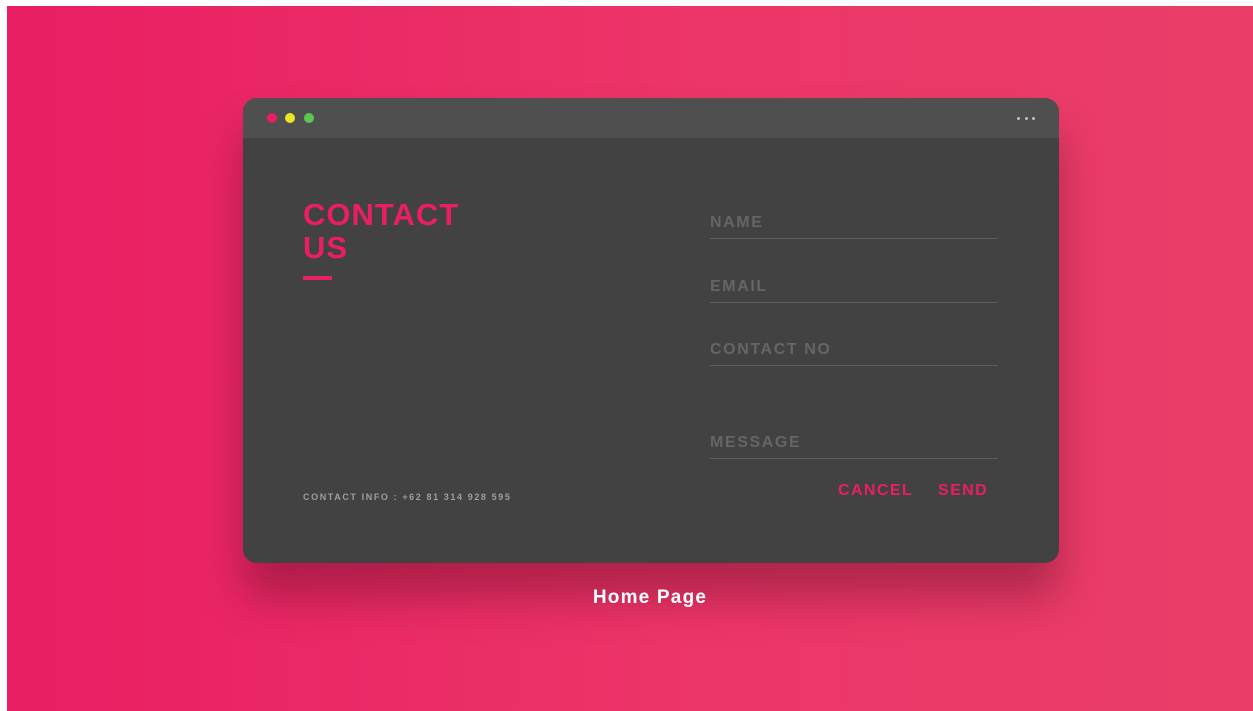 This screenshot has height=711, width=1253. What do you see at coordinates (309, 118) in the screenshot?
I see `maximize-dot-icon` at bounding box center [309, 118].